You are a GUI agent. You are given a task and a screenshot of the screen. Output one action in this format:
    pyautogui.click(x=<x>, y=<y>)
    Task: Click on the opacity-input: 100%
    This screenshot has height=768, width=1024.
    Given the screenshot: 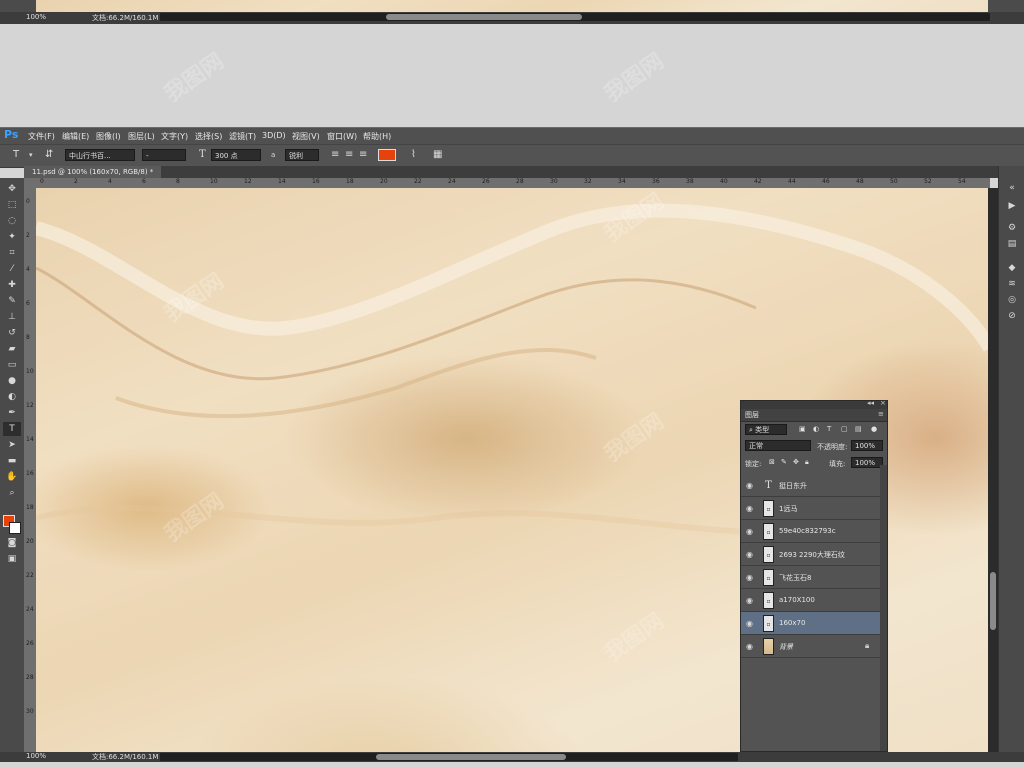 What is the action you would take?
    pyautogui.click(x=867, y=445)
    